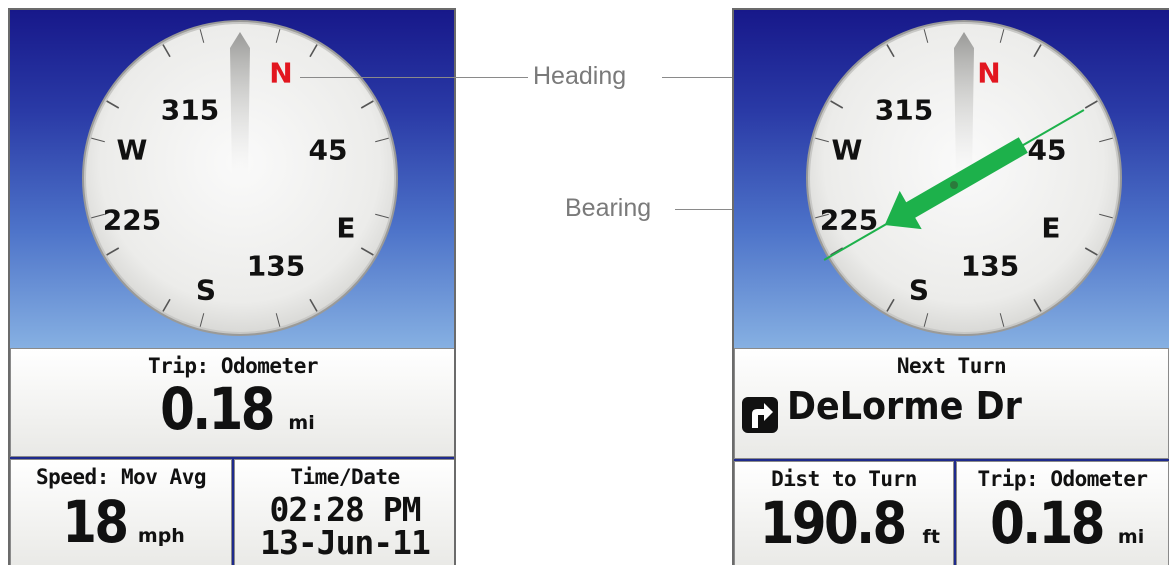 This screenshot has height=565, width=1169. I want to click on bearing-callout: Bearing, so click(608, 208).